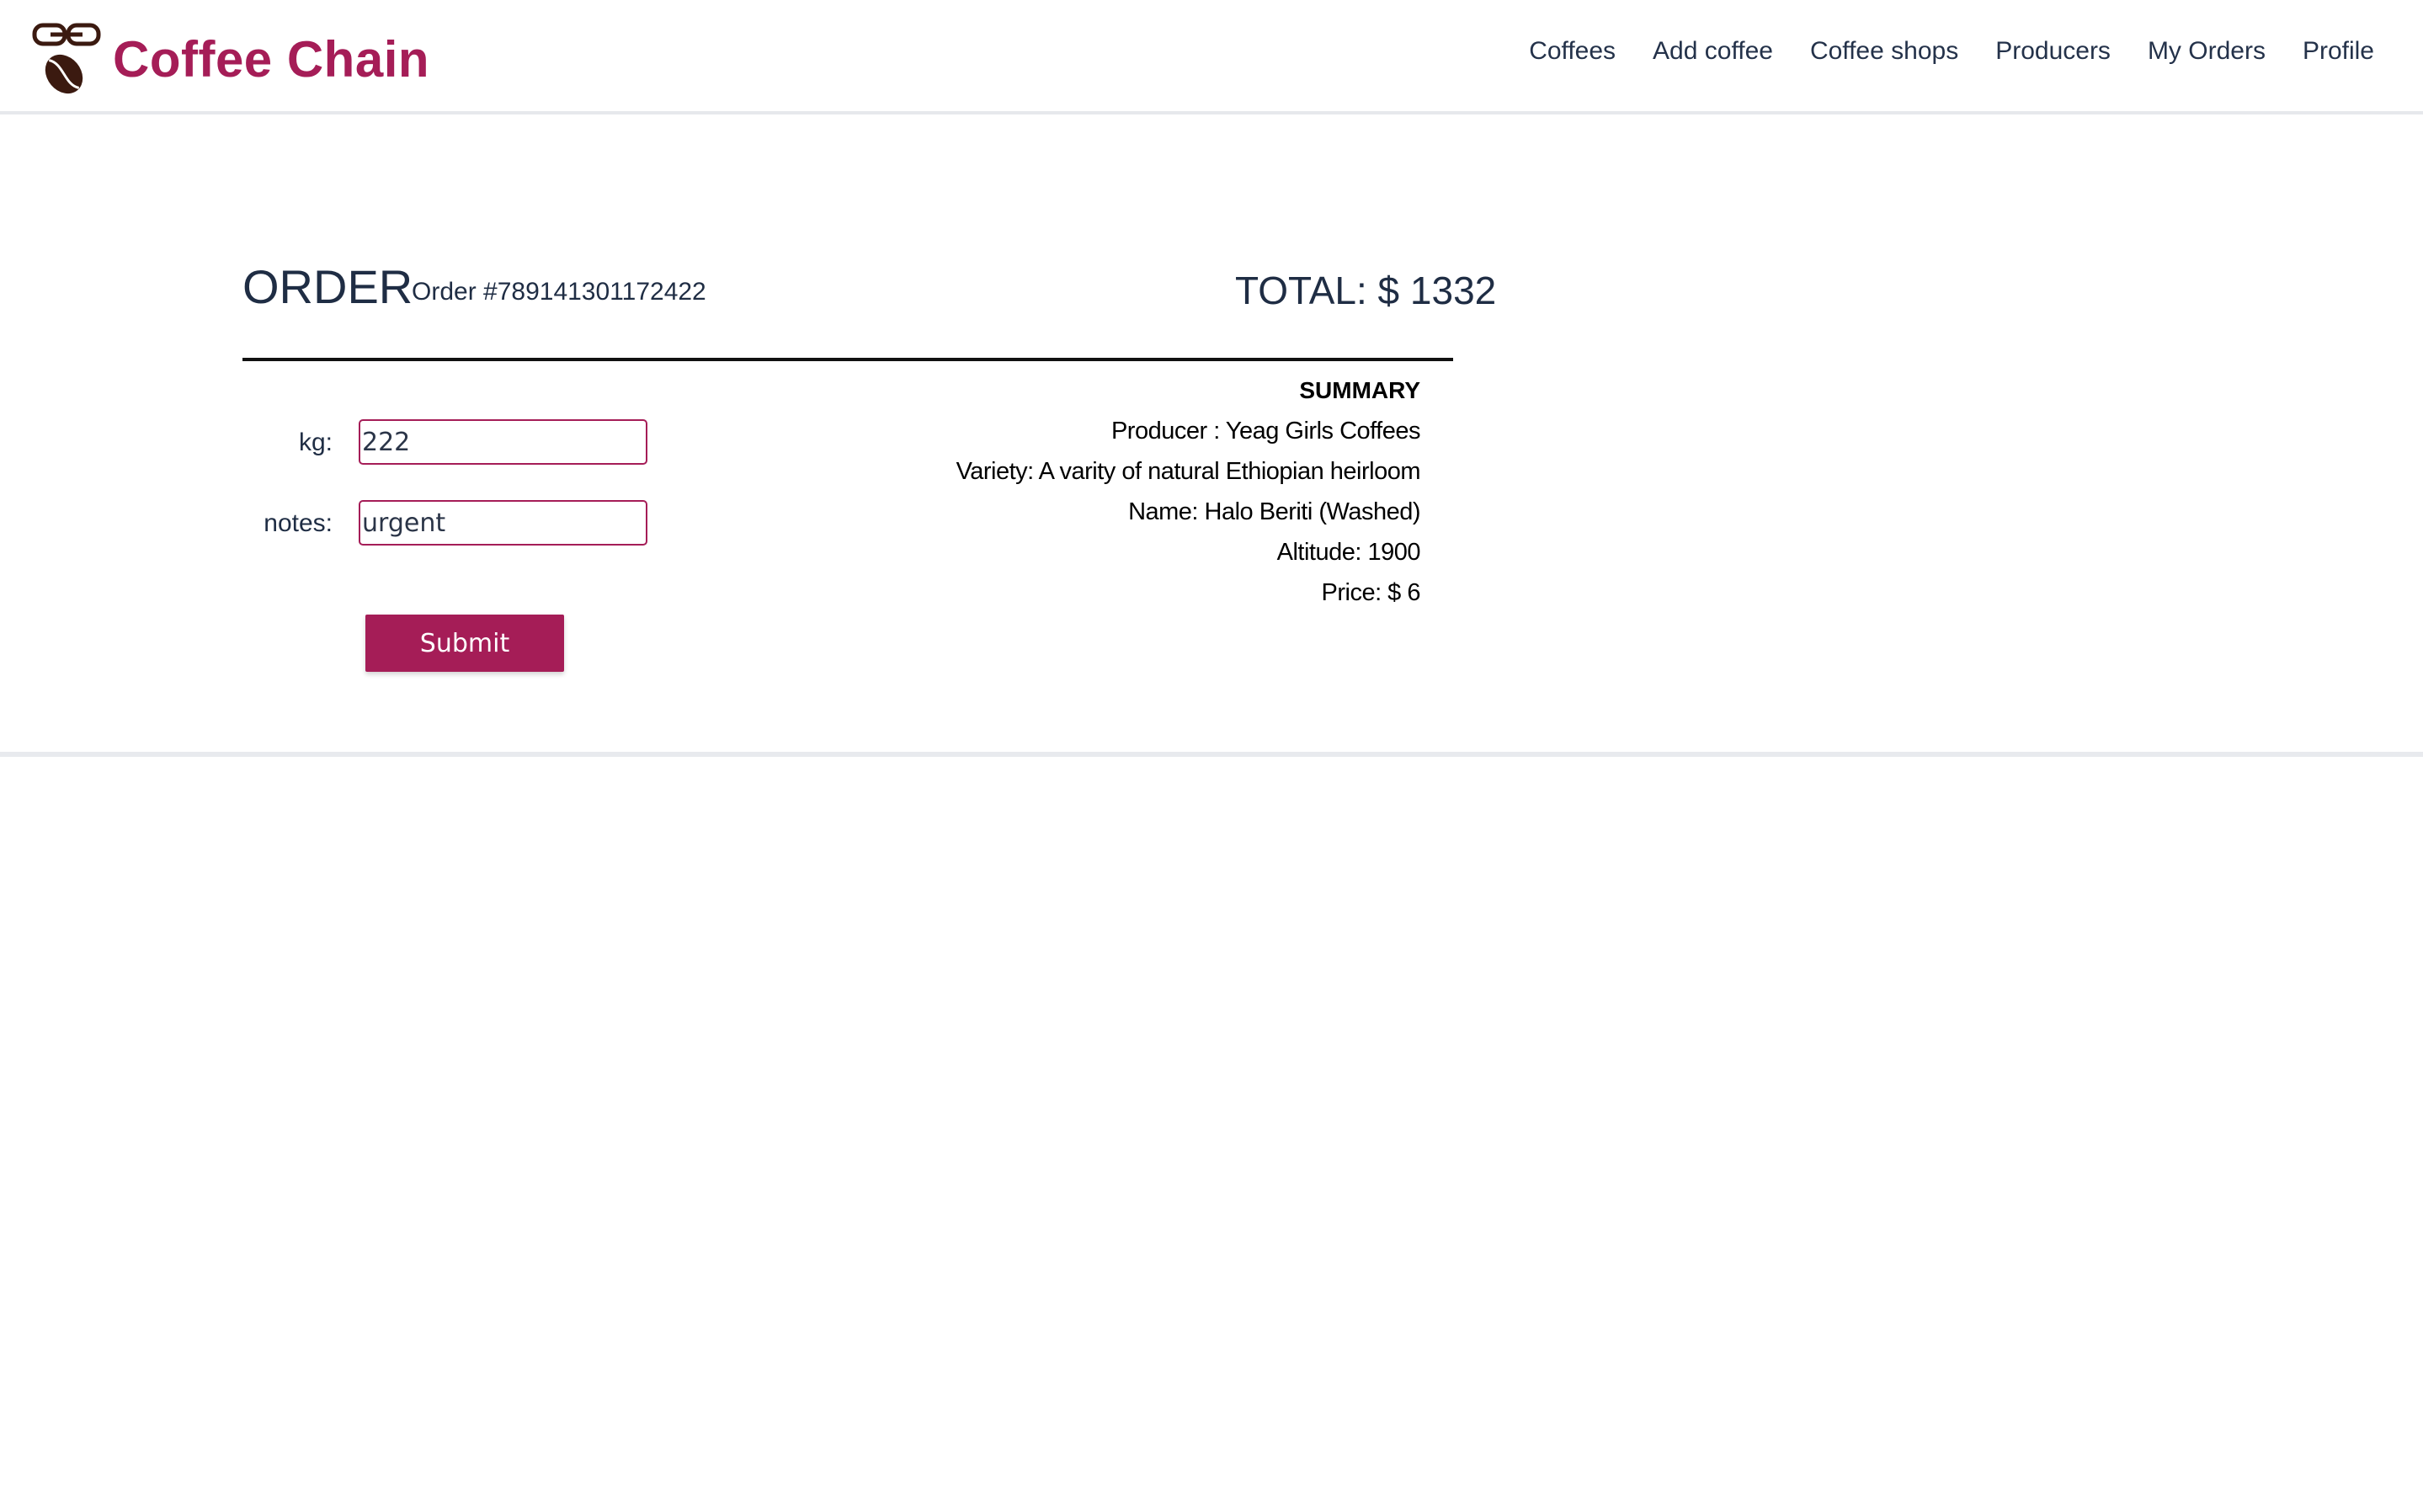 Image resolution: width=2423 pixels, height=1512 pixels. I want to click on nav-item-my-orders: My Orders, so click(2207, 51).